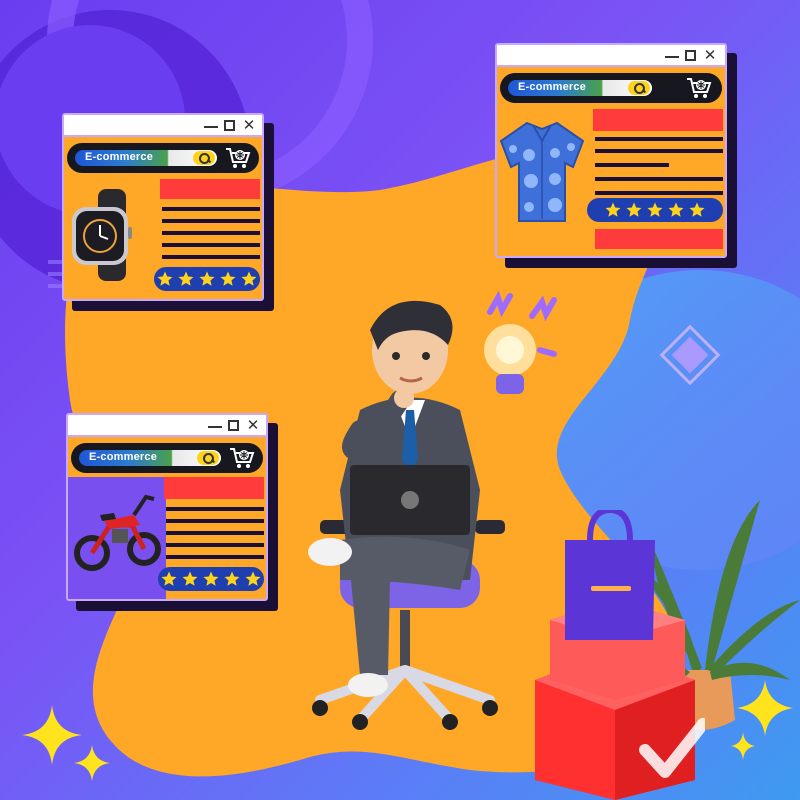  What do you see at coordinates (542, 171) in the screenshot?
I see `shirt-icon` at bounding box center [542, 171].